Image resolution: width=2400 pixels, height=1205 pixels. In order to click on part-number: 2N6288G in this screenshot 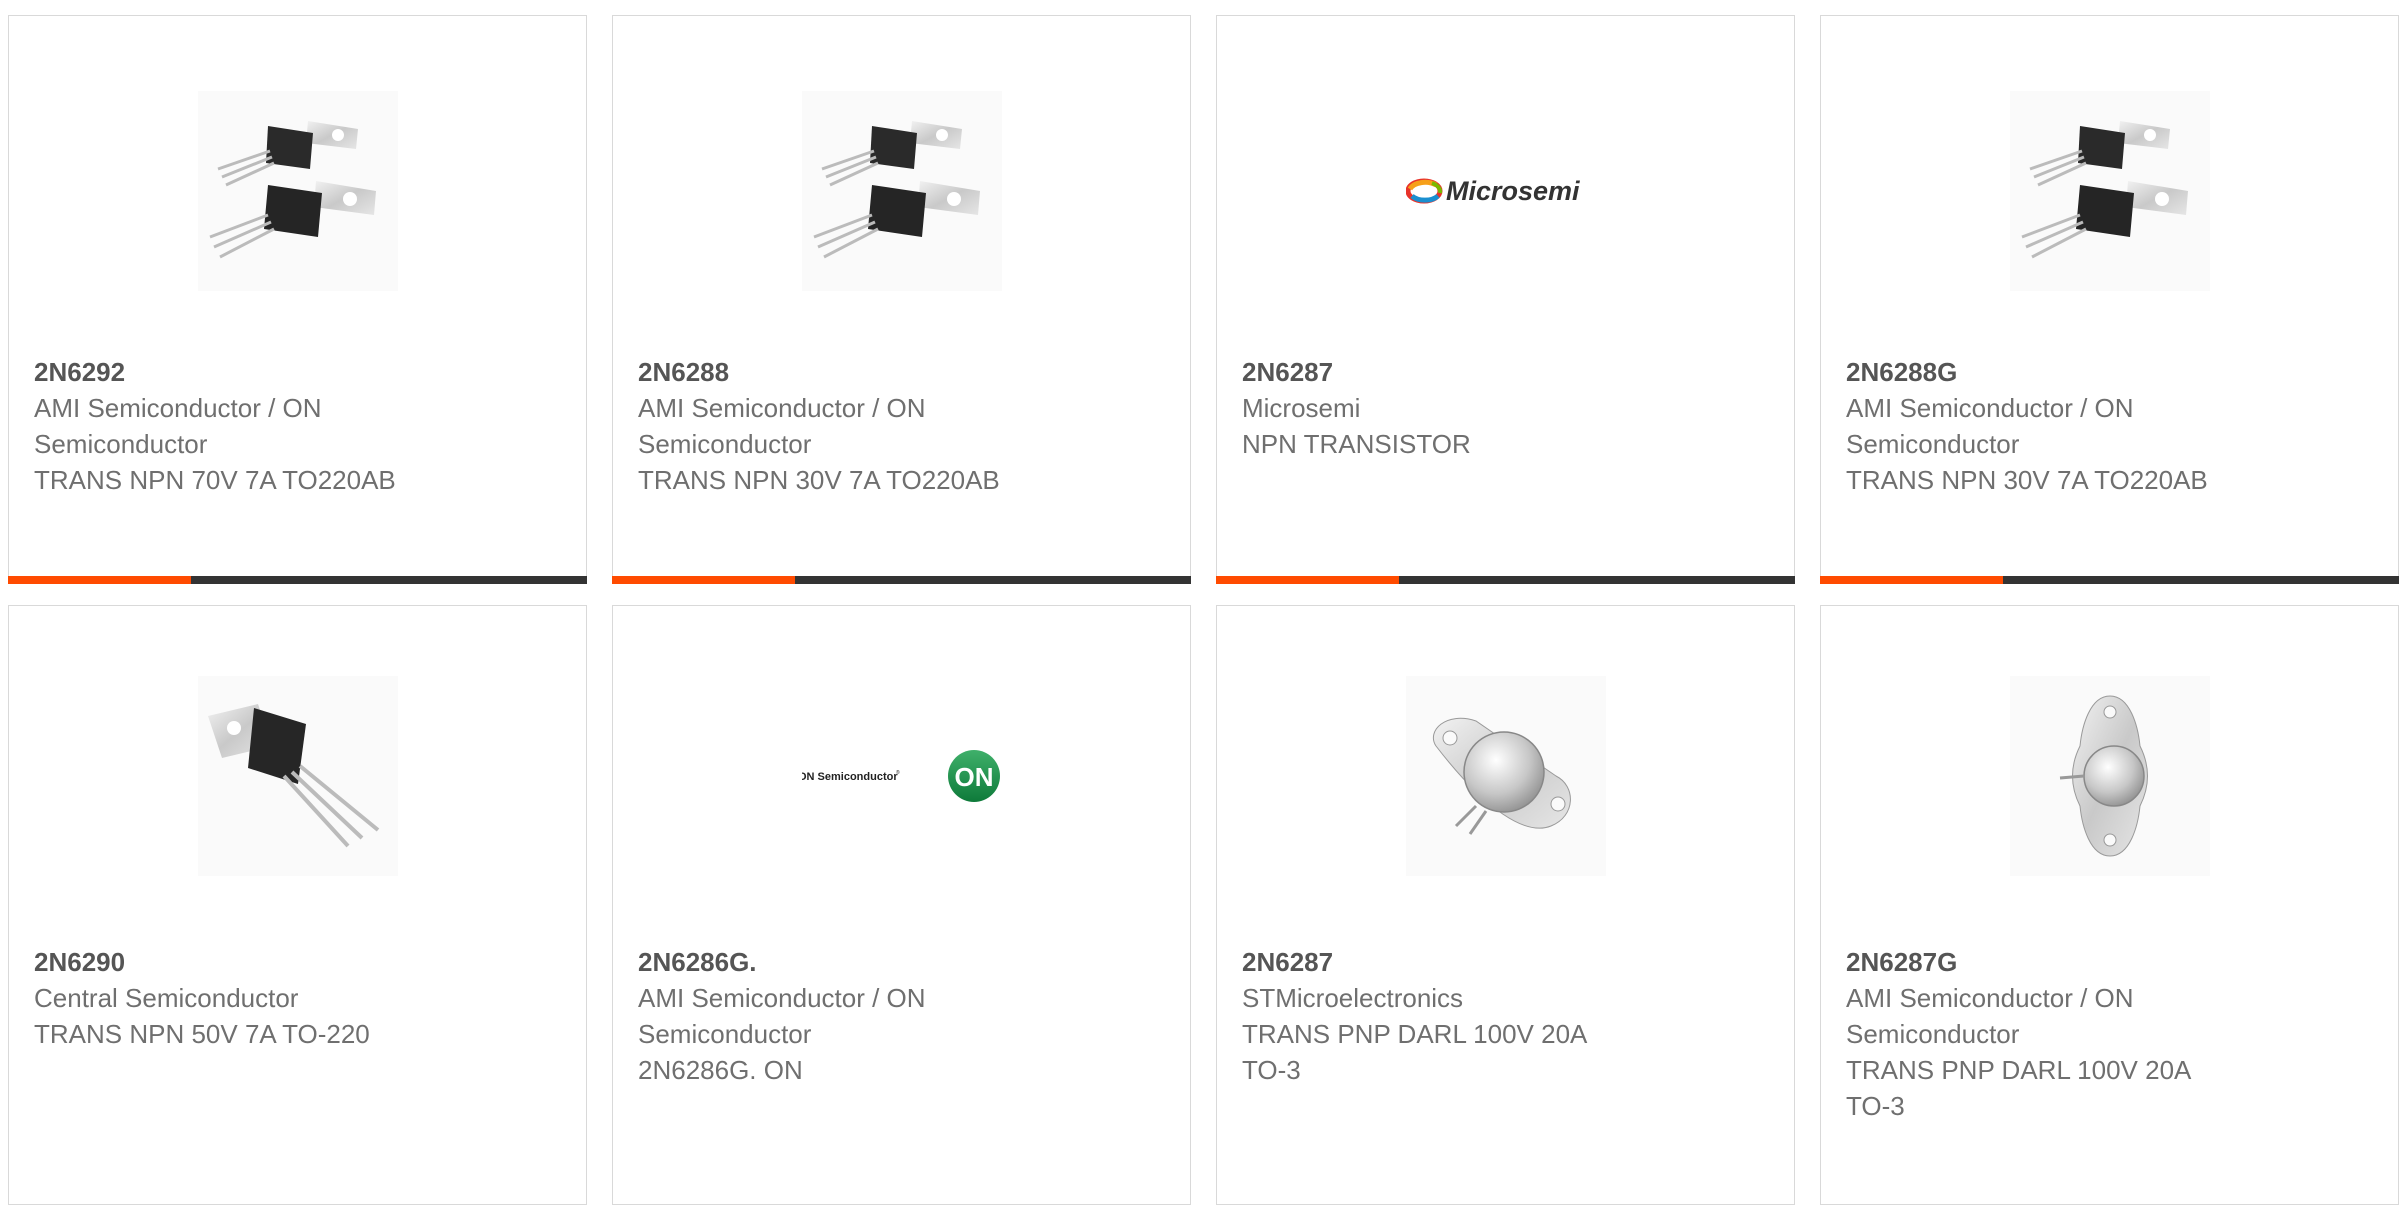, I will do `click(1901, 372)`.